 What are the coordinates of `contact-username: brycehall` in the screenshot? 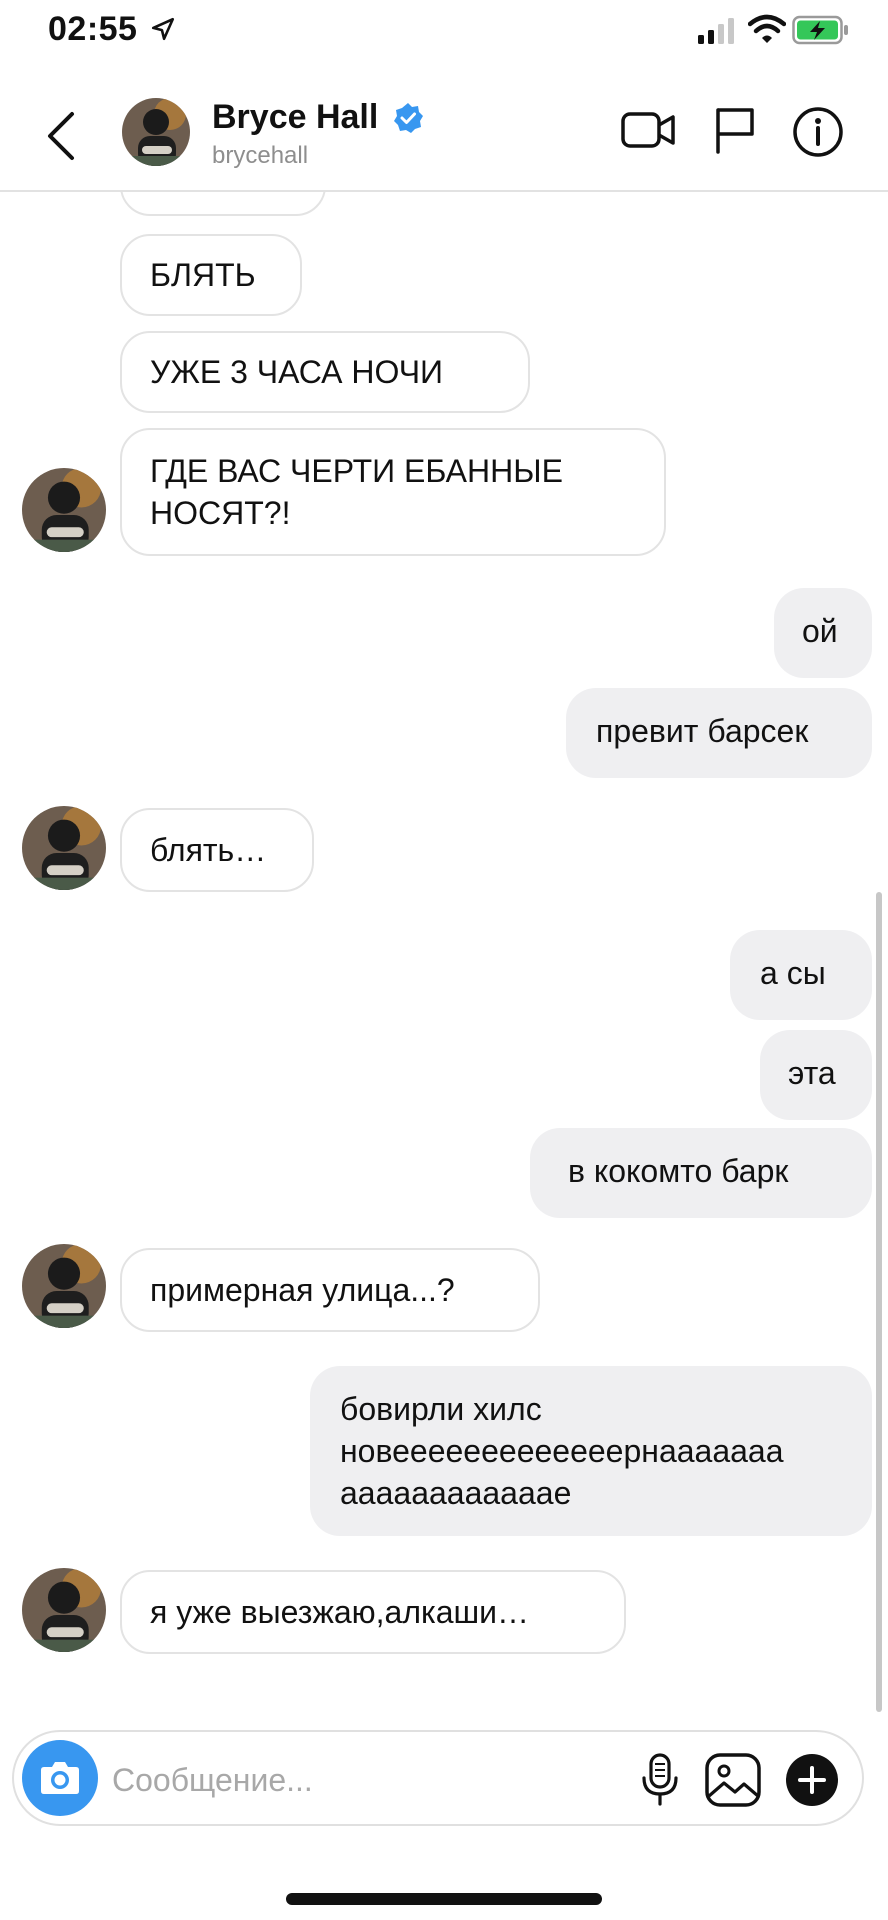 It's located at (260, 155).